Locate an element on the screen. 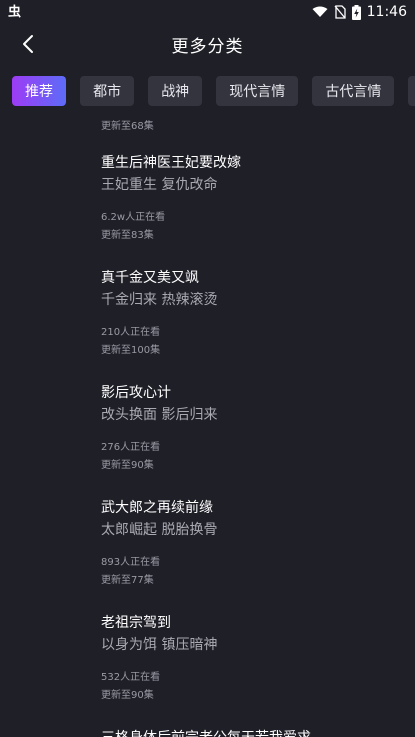 Image resolution: width=415 pixels, height=737 pixels. tab-modern-romance: 现代言情 is located at coordinates (257, 91).